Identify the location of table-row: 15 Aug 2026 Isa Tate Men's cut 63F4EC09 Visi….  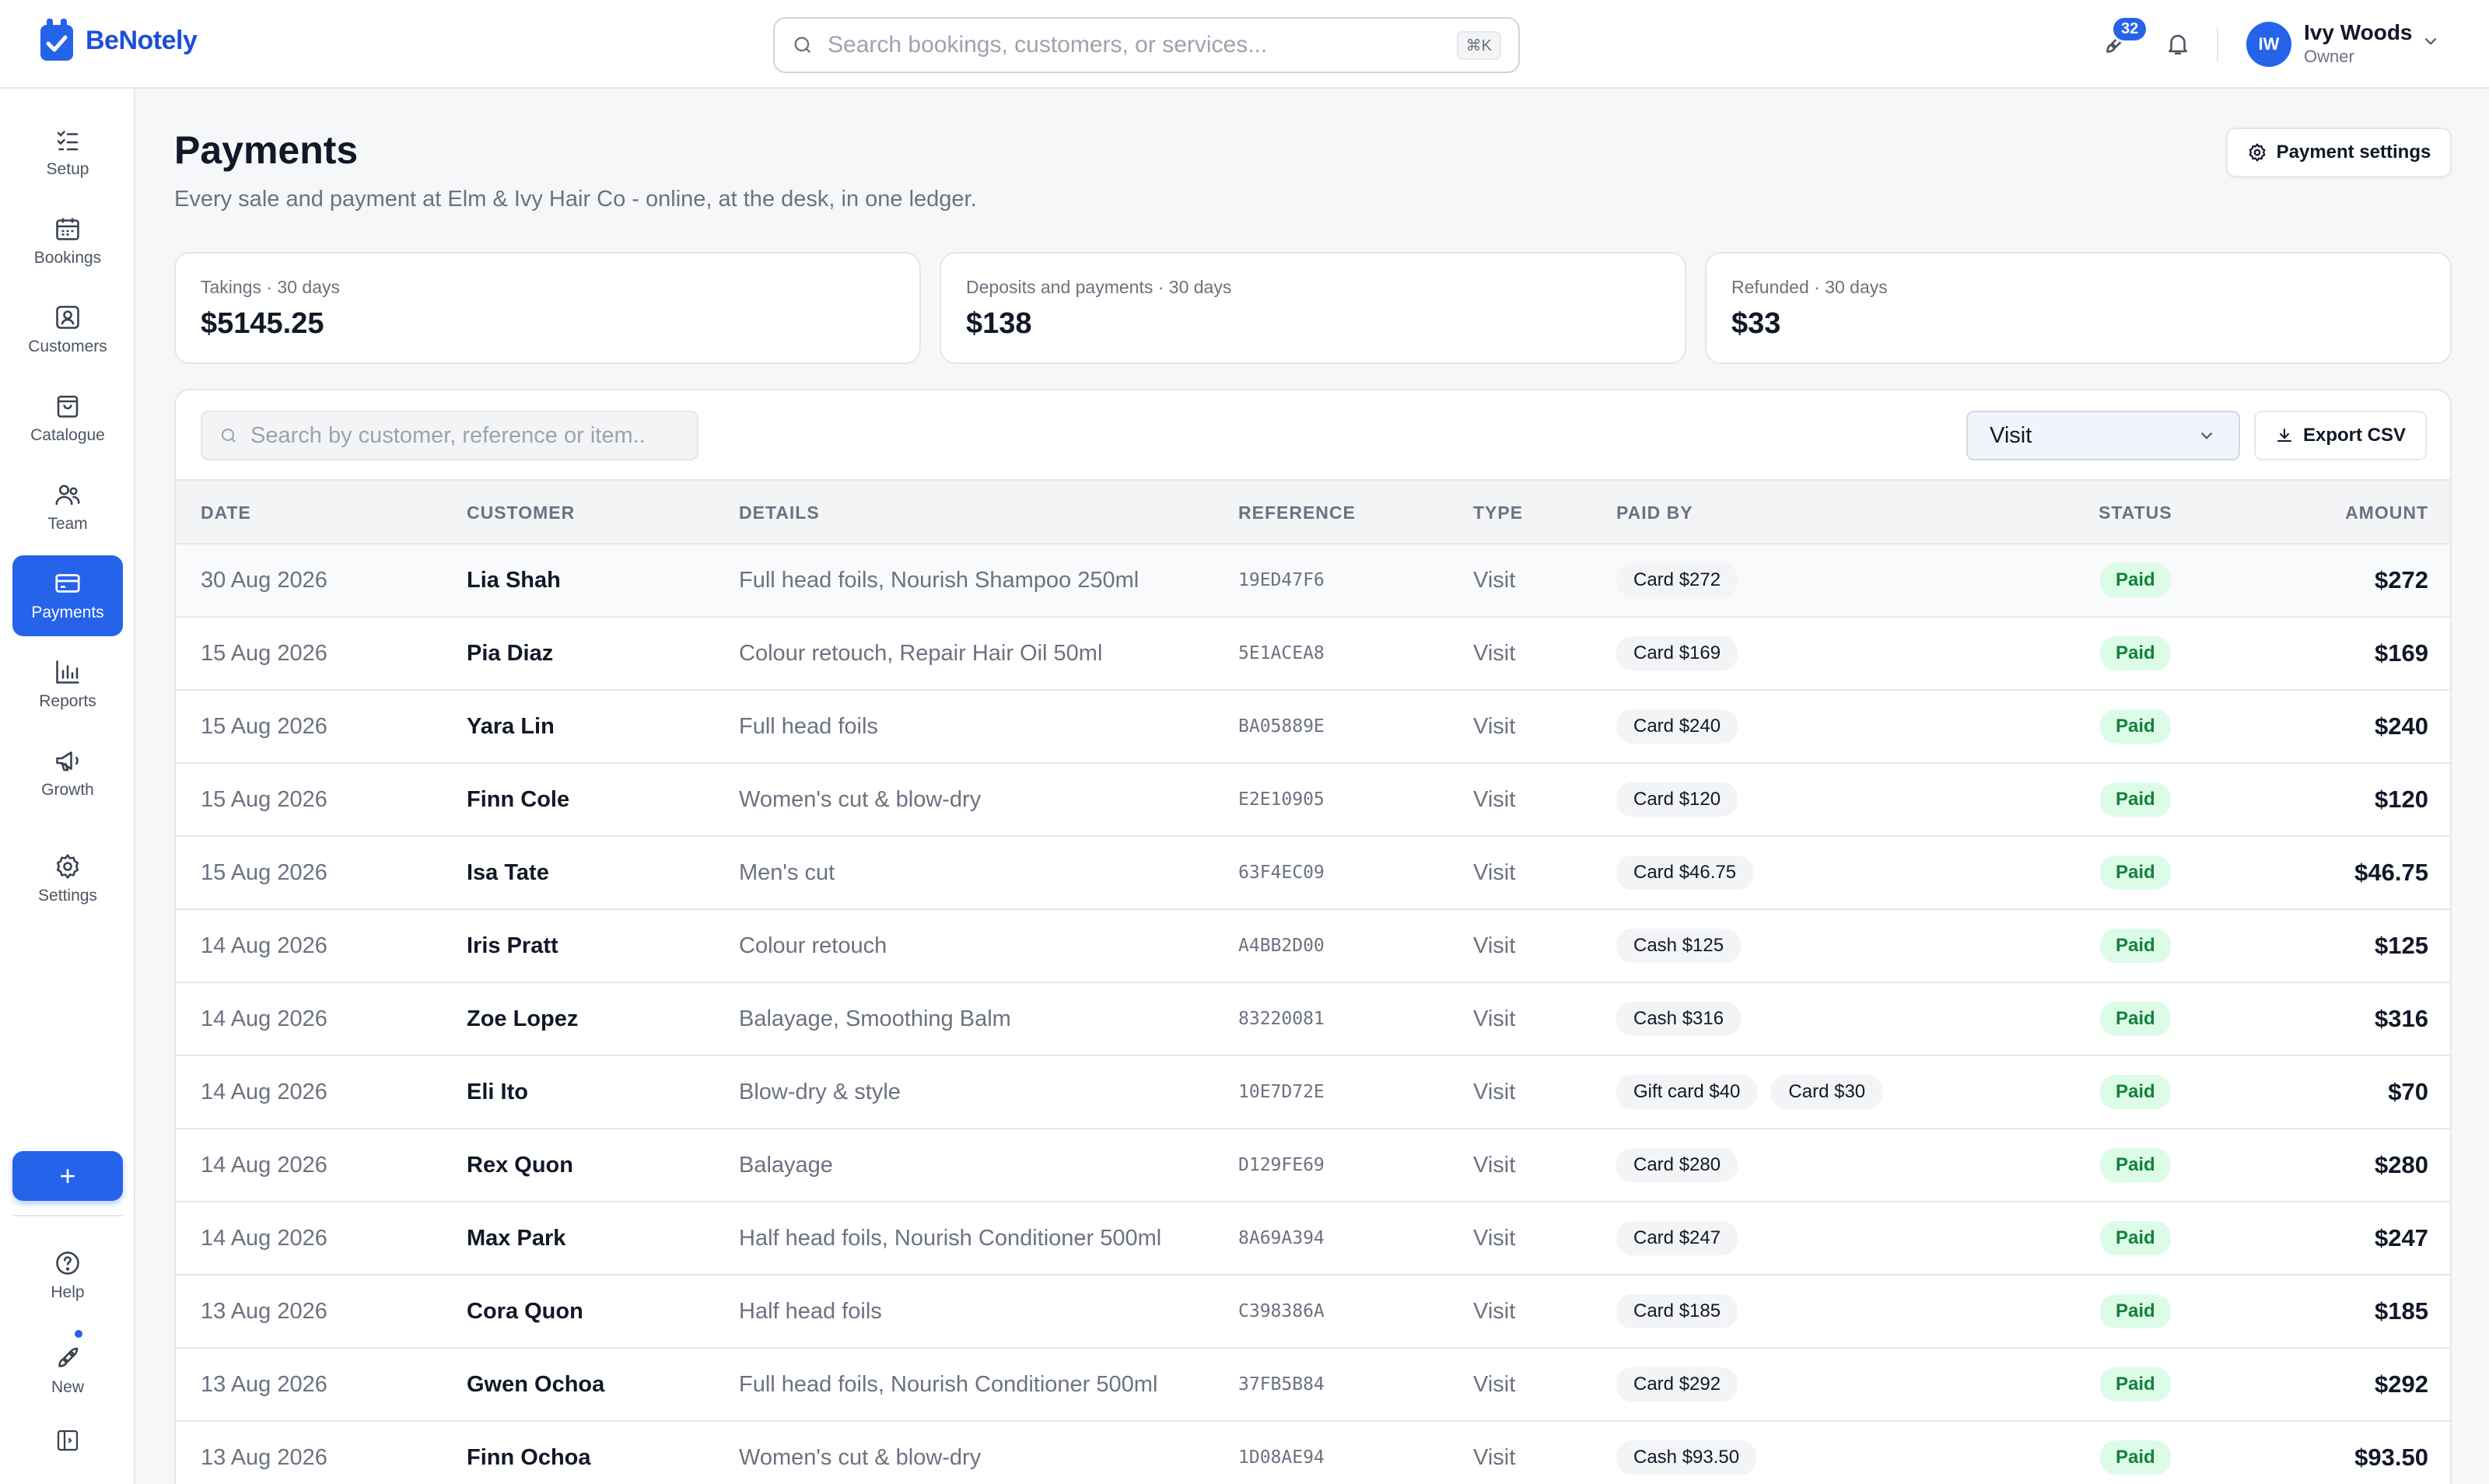
(1313, 874).